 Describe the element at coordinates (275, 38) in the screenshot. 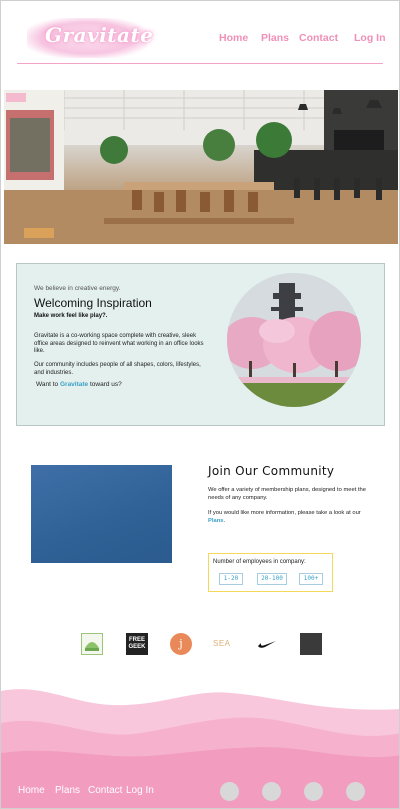

I see `nav-plans-link: Plans` at that location.